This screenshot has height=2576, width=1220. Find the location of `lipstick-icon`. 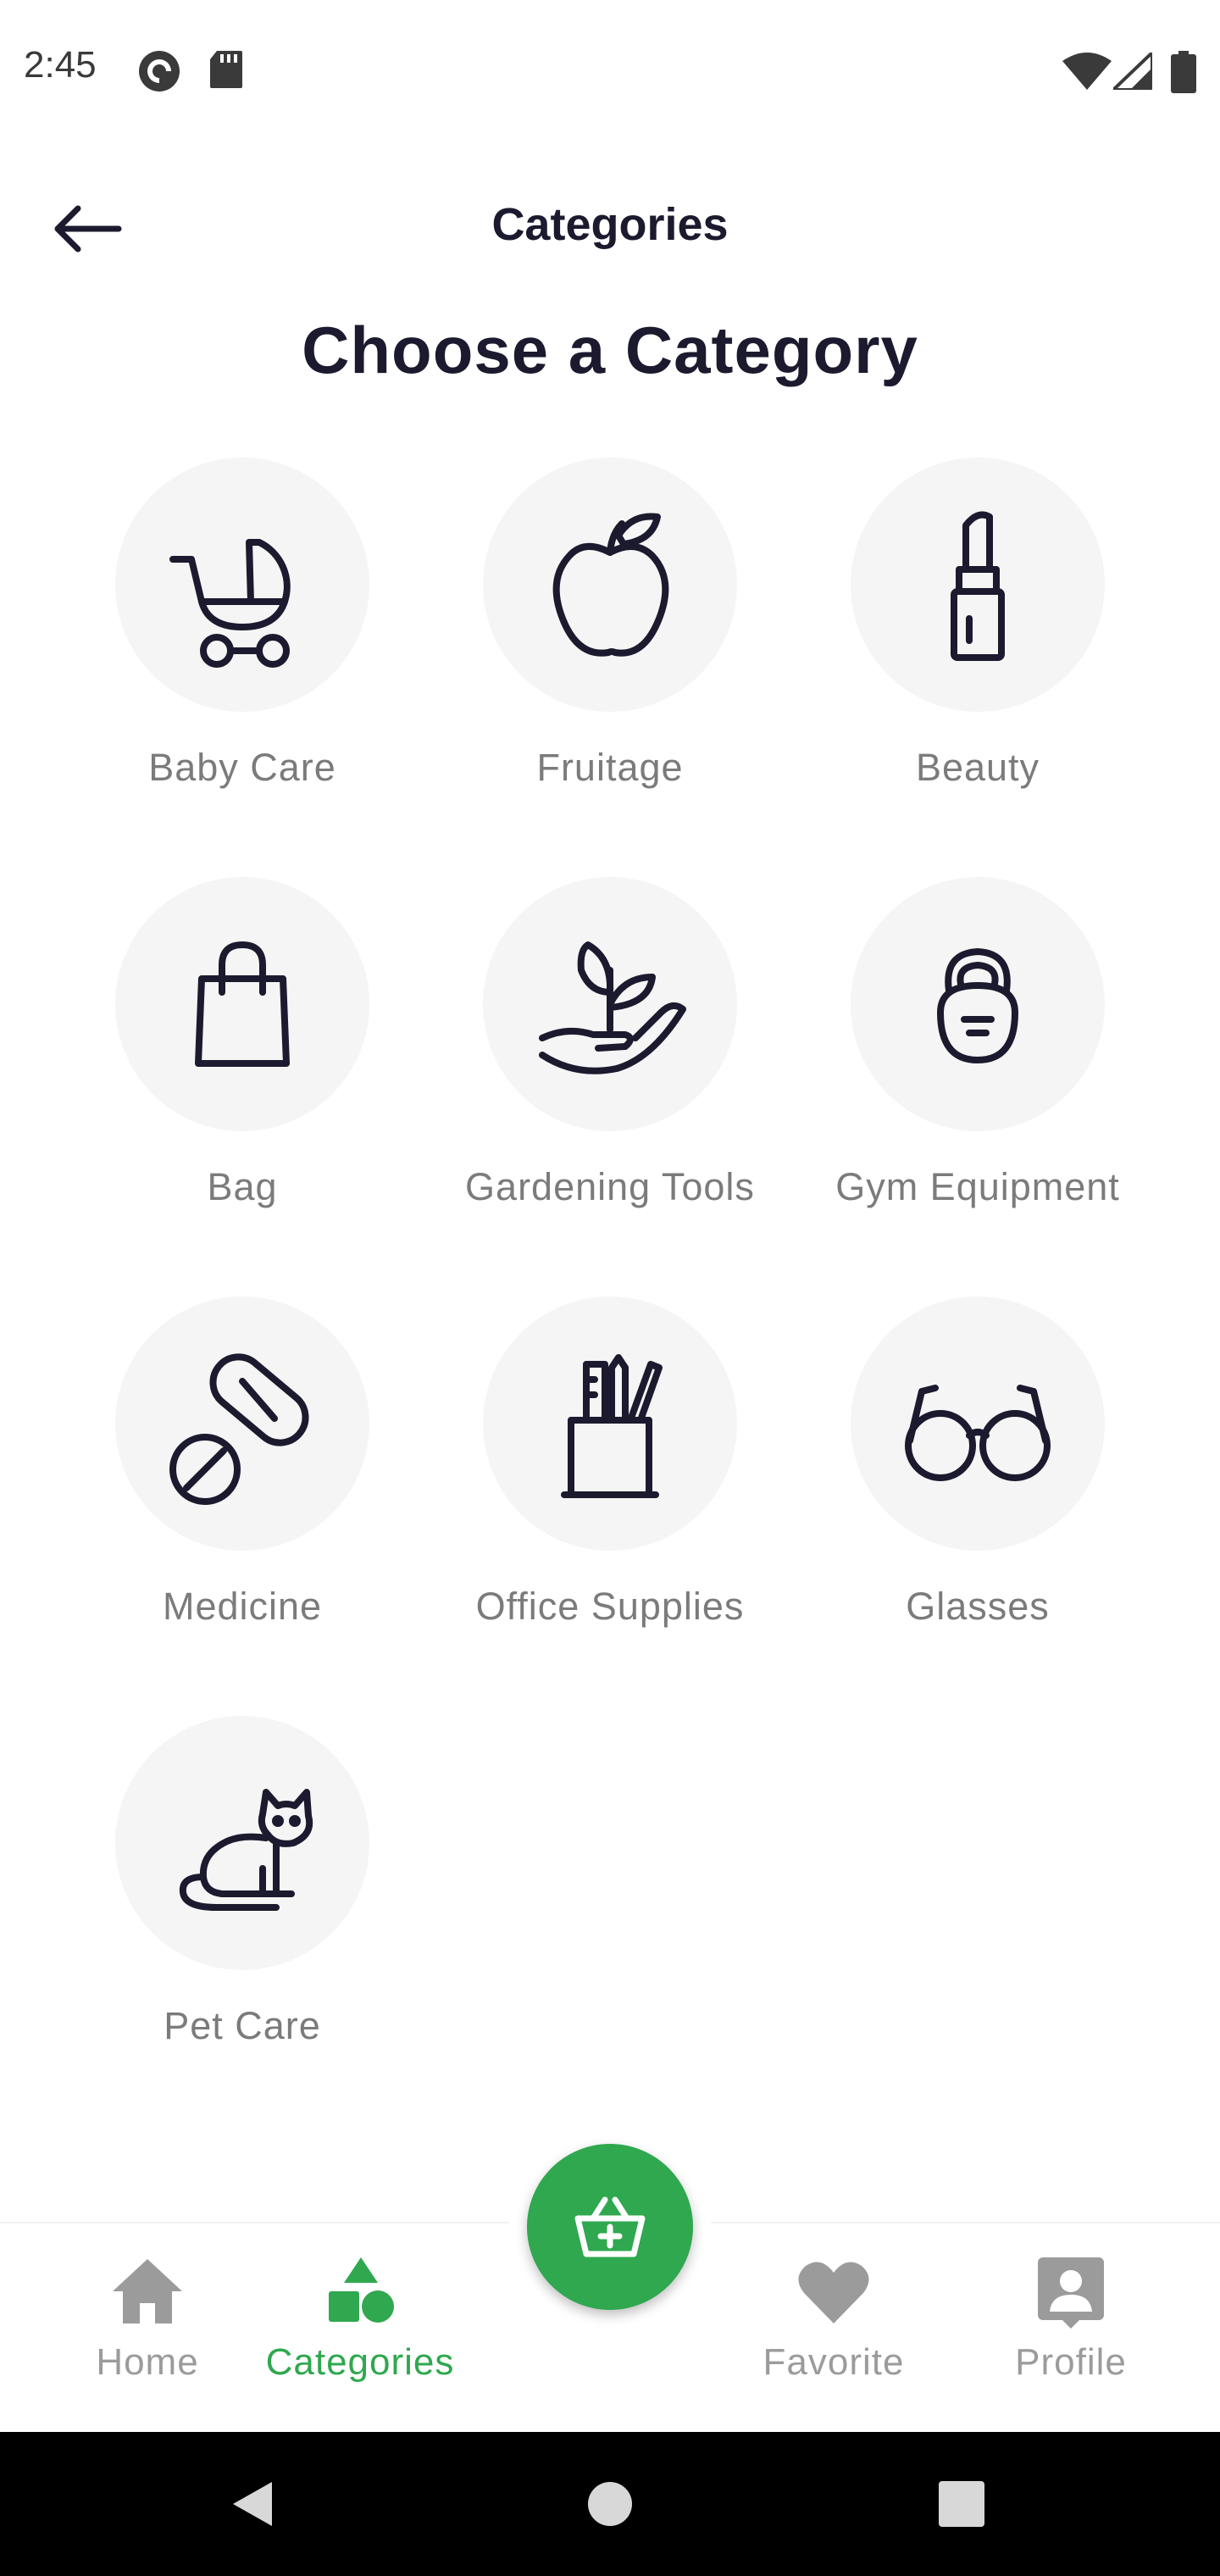

lipstick-icon is located at coordinates (978, 586).